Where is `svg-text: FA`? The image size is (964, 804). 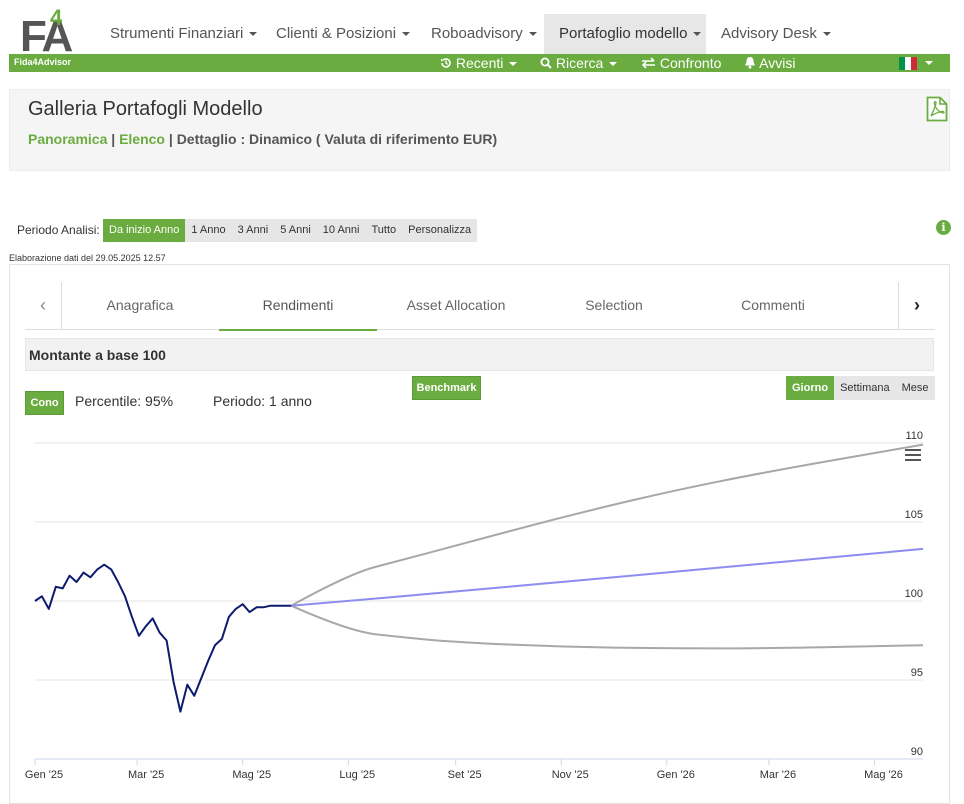
svg-text: FA is located at coordinates (46, 33).